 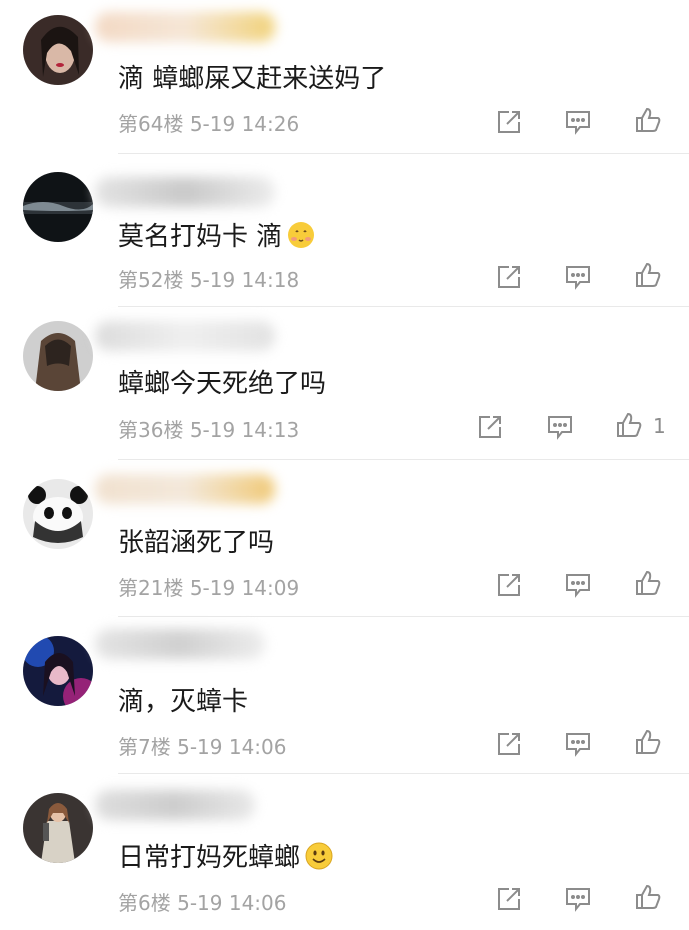 What do you see at coordinates (270, 280) in the screenshot?
I see `comment-time: 14:18` at bounding box center [270, 280].